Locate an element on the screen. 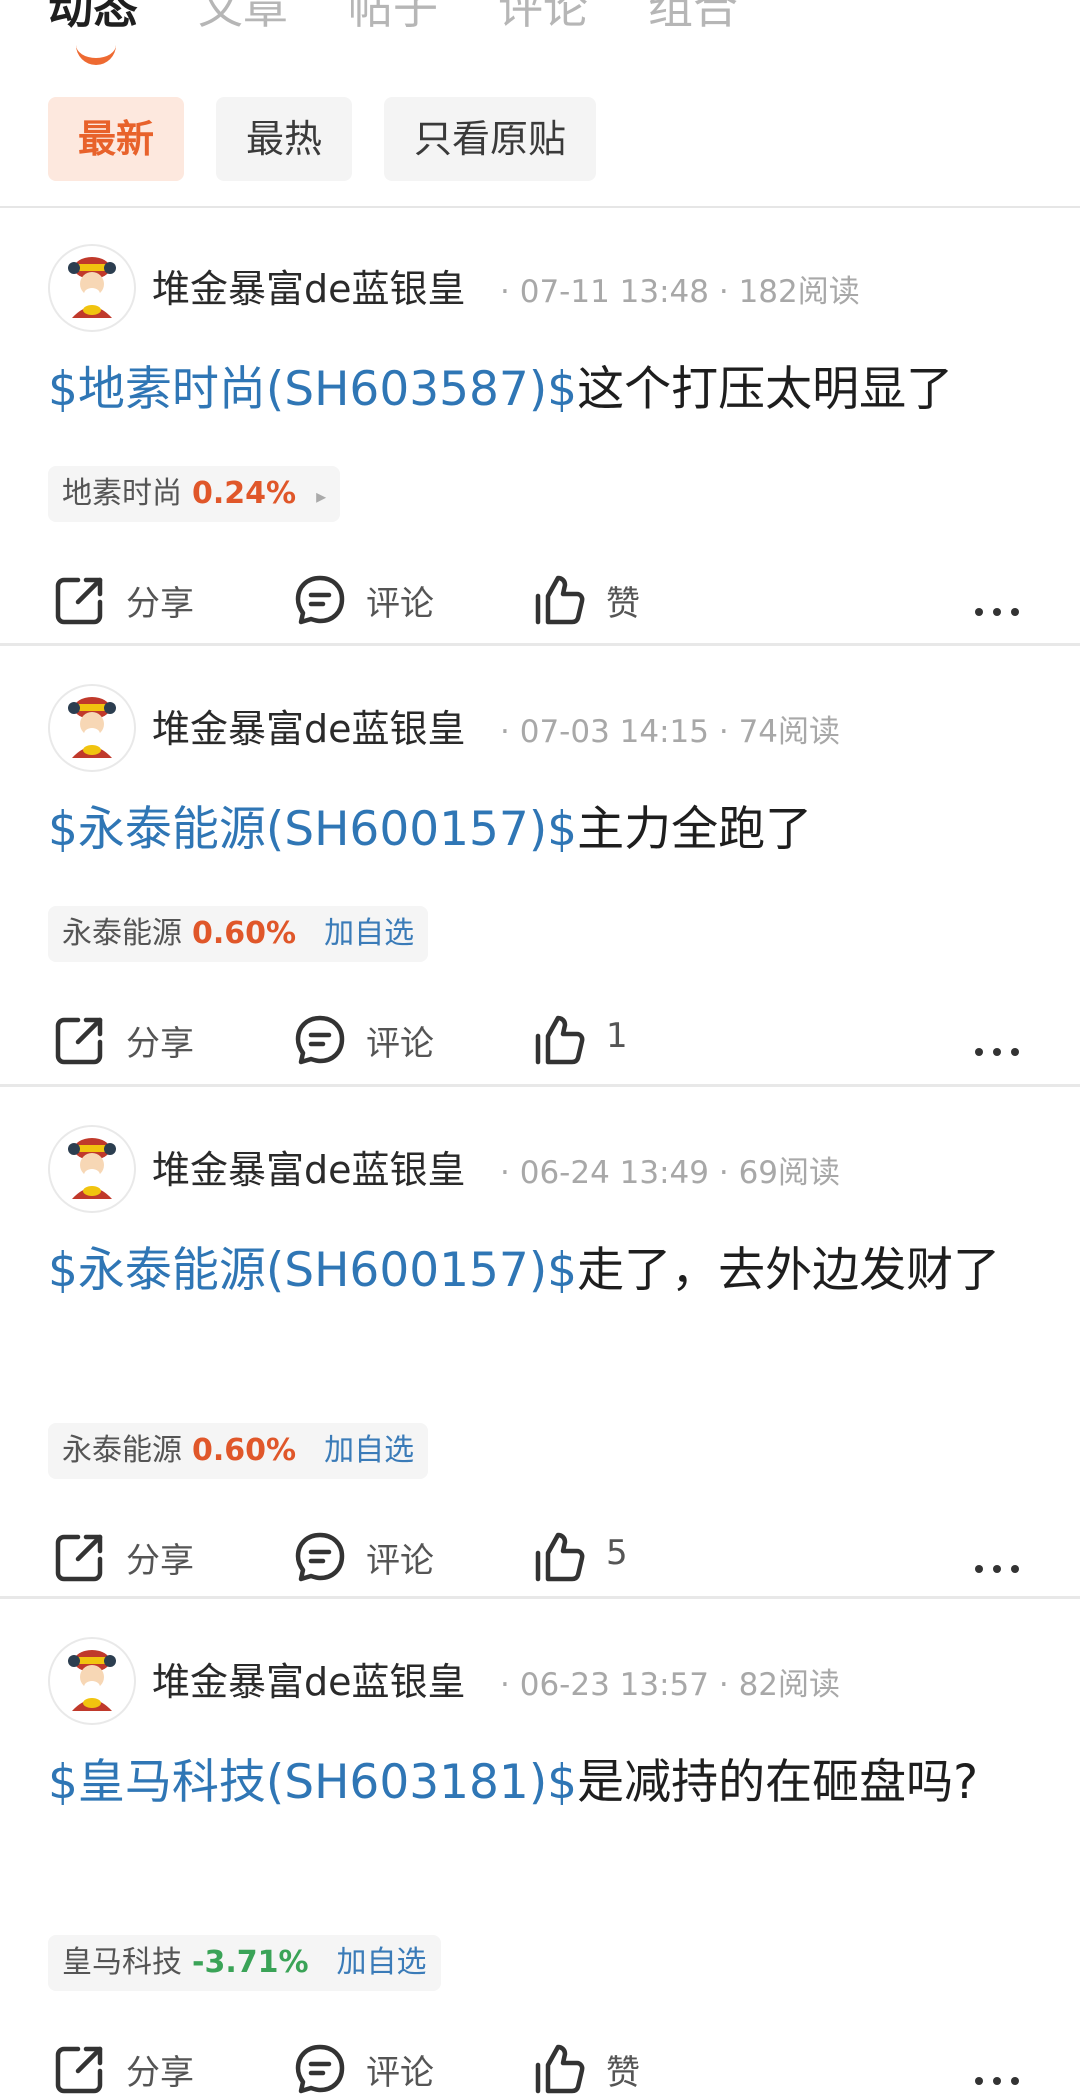 The image size is (1080, 2097). tab-articles: 文章 is located at coordinates (243, 19).